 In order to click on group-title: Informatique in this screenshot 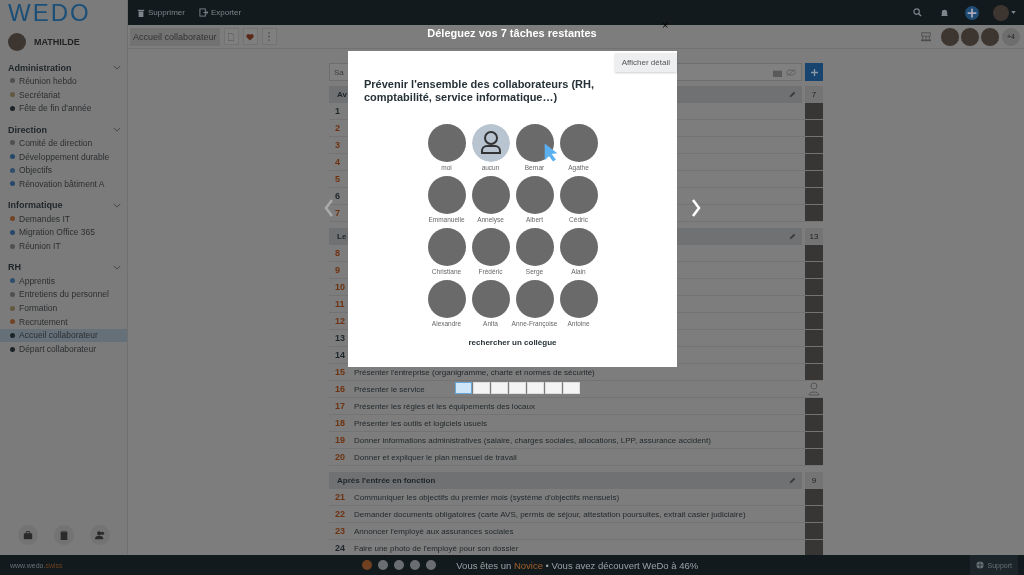, I will do `click(35, 205)`.